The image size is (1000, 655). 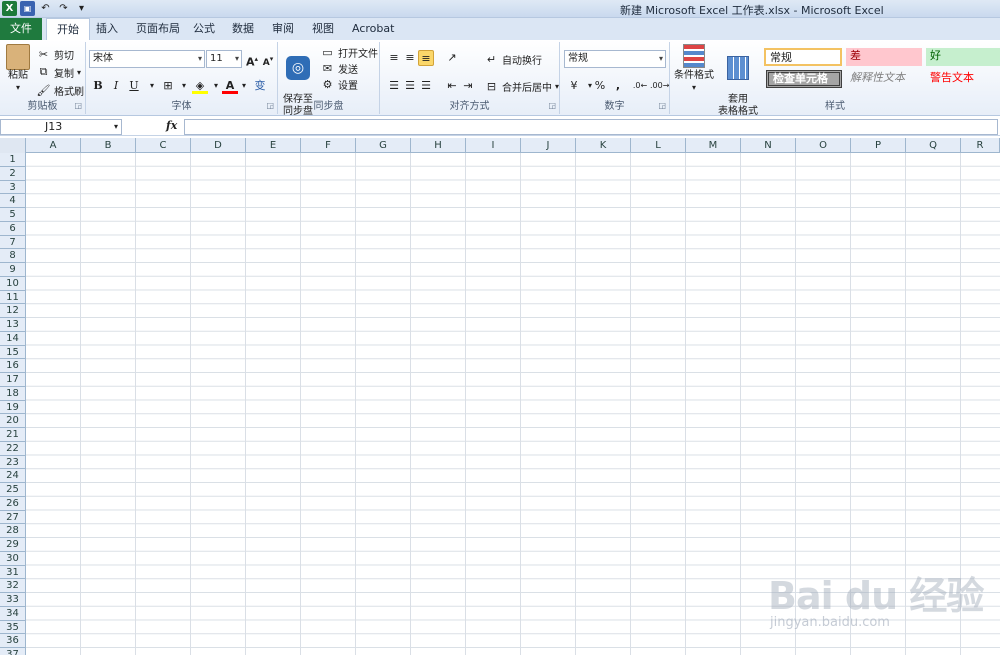 What do you see at coordinates (13, 242) in the screenshot?
I see `row-header-7: 7` at bounding box center [13, 242].